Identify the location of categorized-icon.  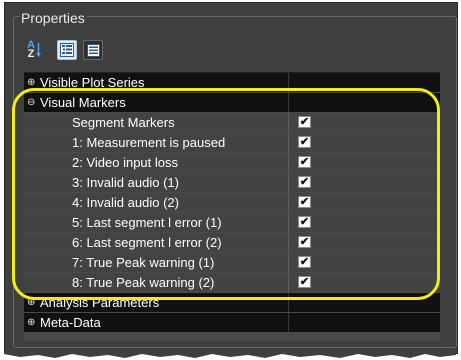
(67, 50).